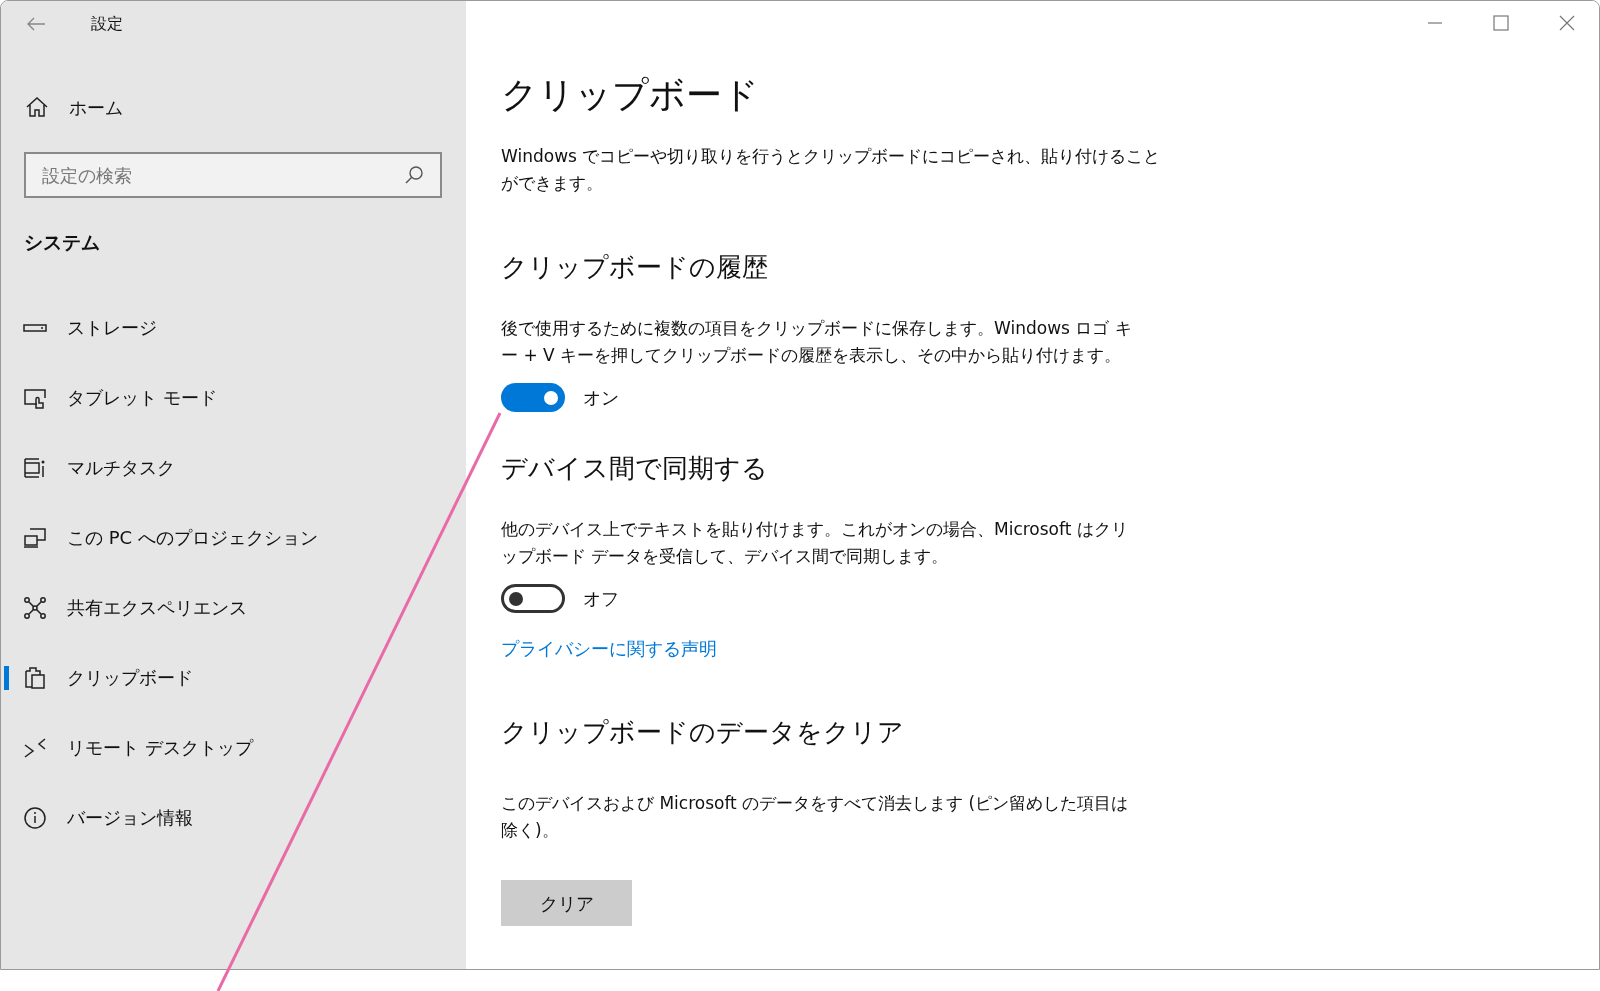 The image size is (1600, 991). What do you see at coordinates (601, 599) in the screenshot?
I see `toggle-label: オフ` at bounding box center [601, 599].